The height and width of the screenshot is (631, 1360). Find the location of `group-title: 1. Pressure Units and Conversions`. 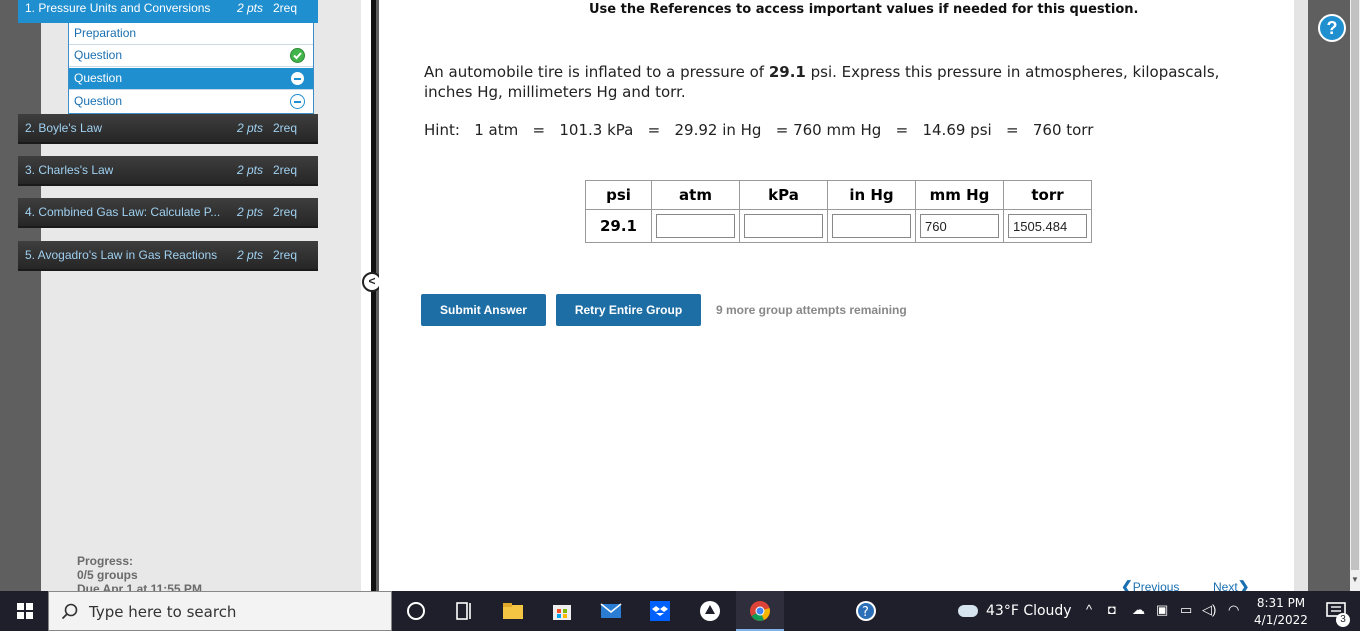

group-title: 1. Pressure Units and Conversions is located at coordinates (118, 8).